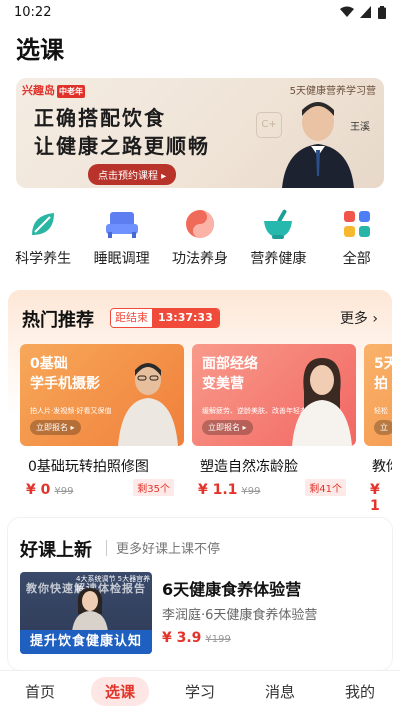 Image resolution: width=400 pixels, height=712 pixels. What do you see at coordinates (278, 259) in the screenshot?
I see `category-label: 营养健康` at bounding box center [278, 259].